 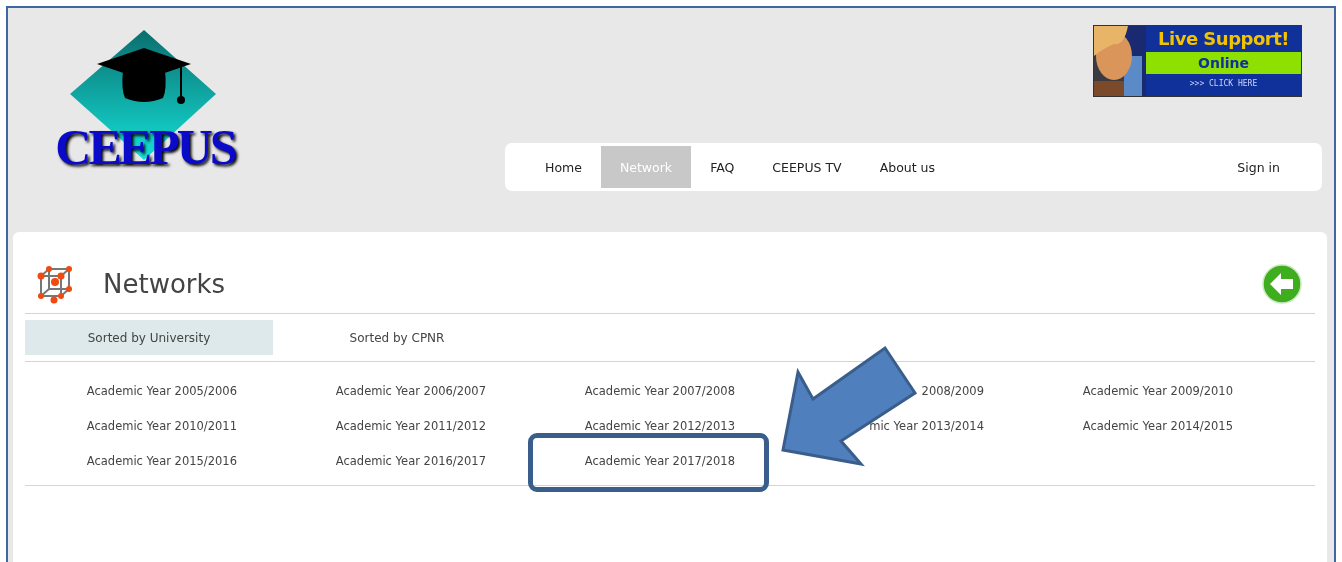 What do you see at coordinates (1157, 425) in the screenshot?
I see `year-link: Academic Year 2014/2015` at bounding box center [1157, 425].